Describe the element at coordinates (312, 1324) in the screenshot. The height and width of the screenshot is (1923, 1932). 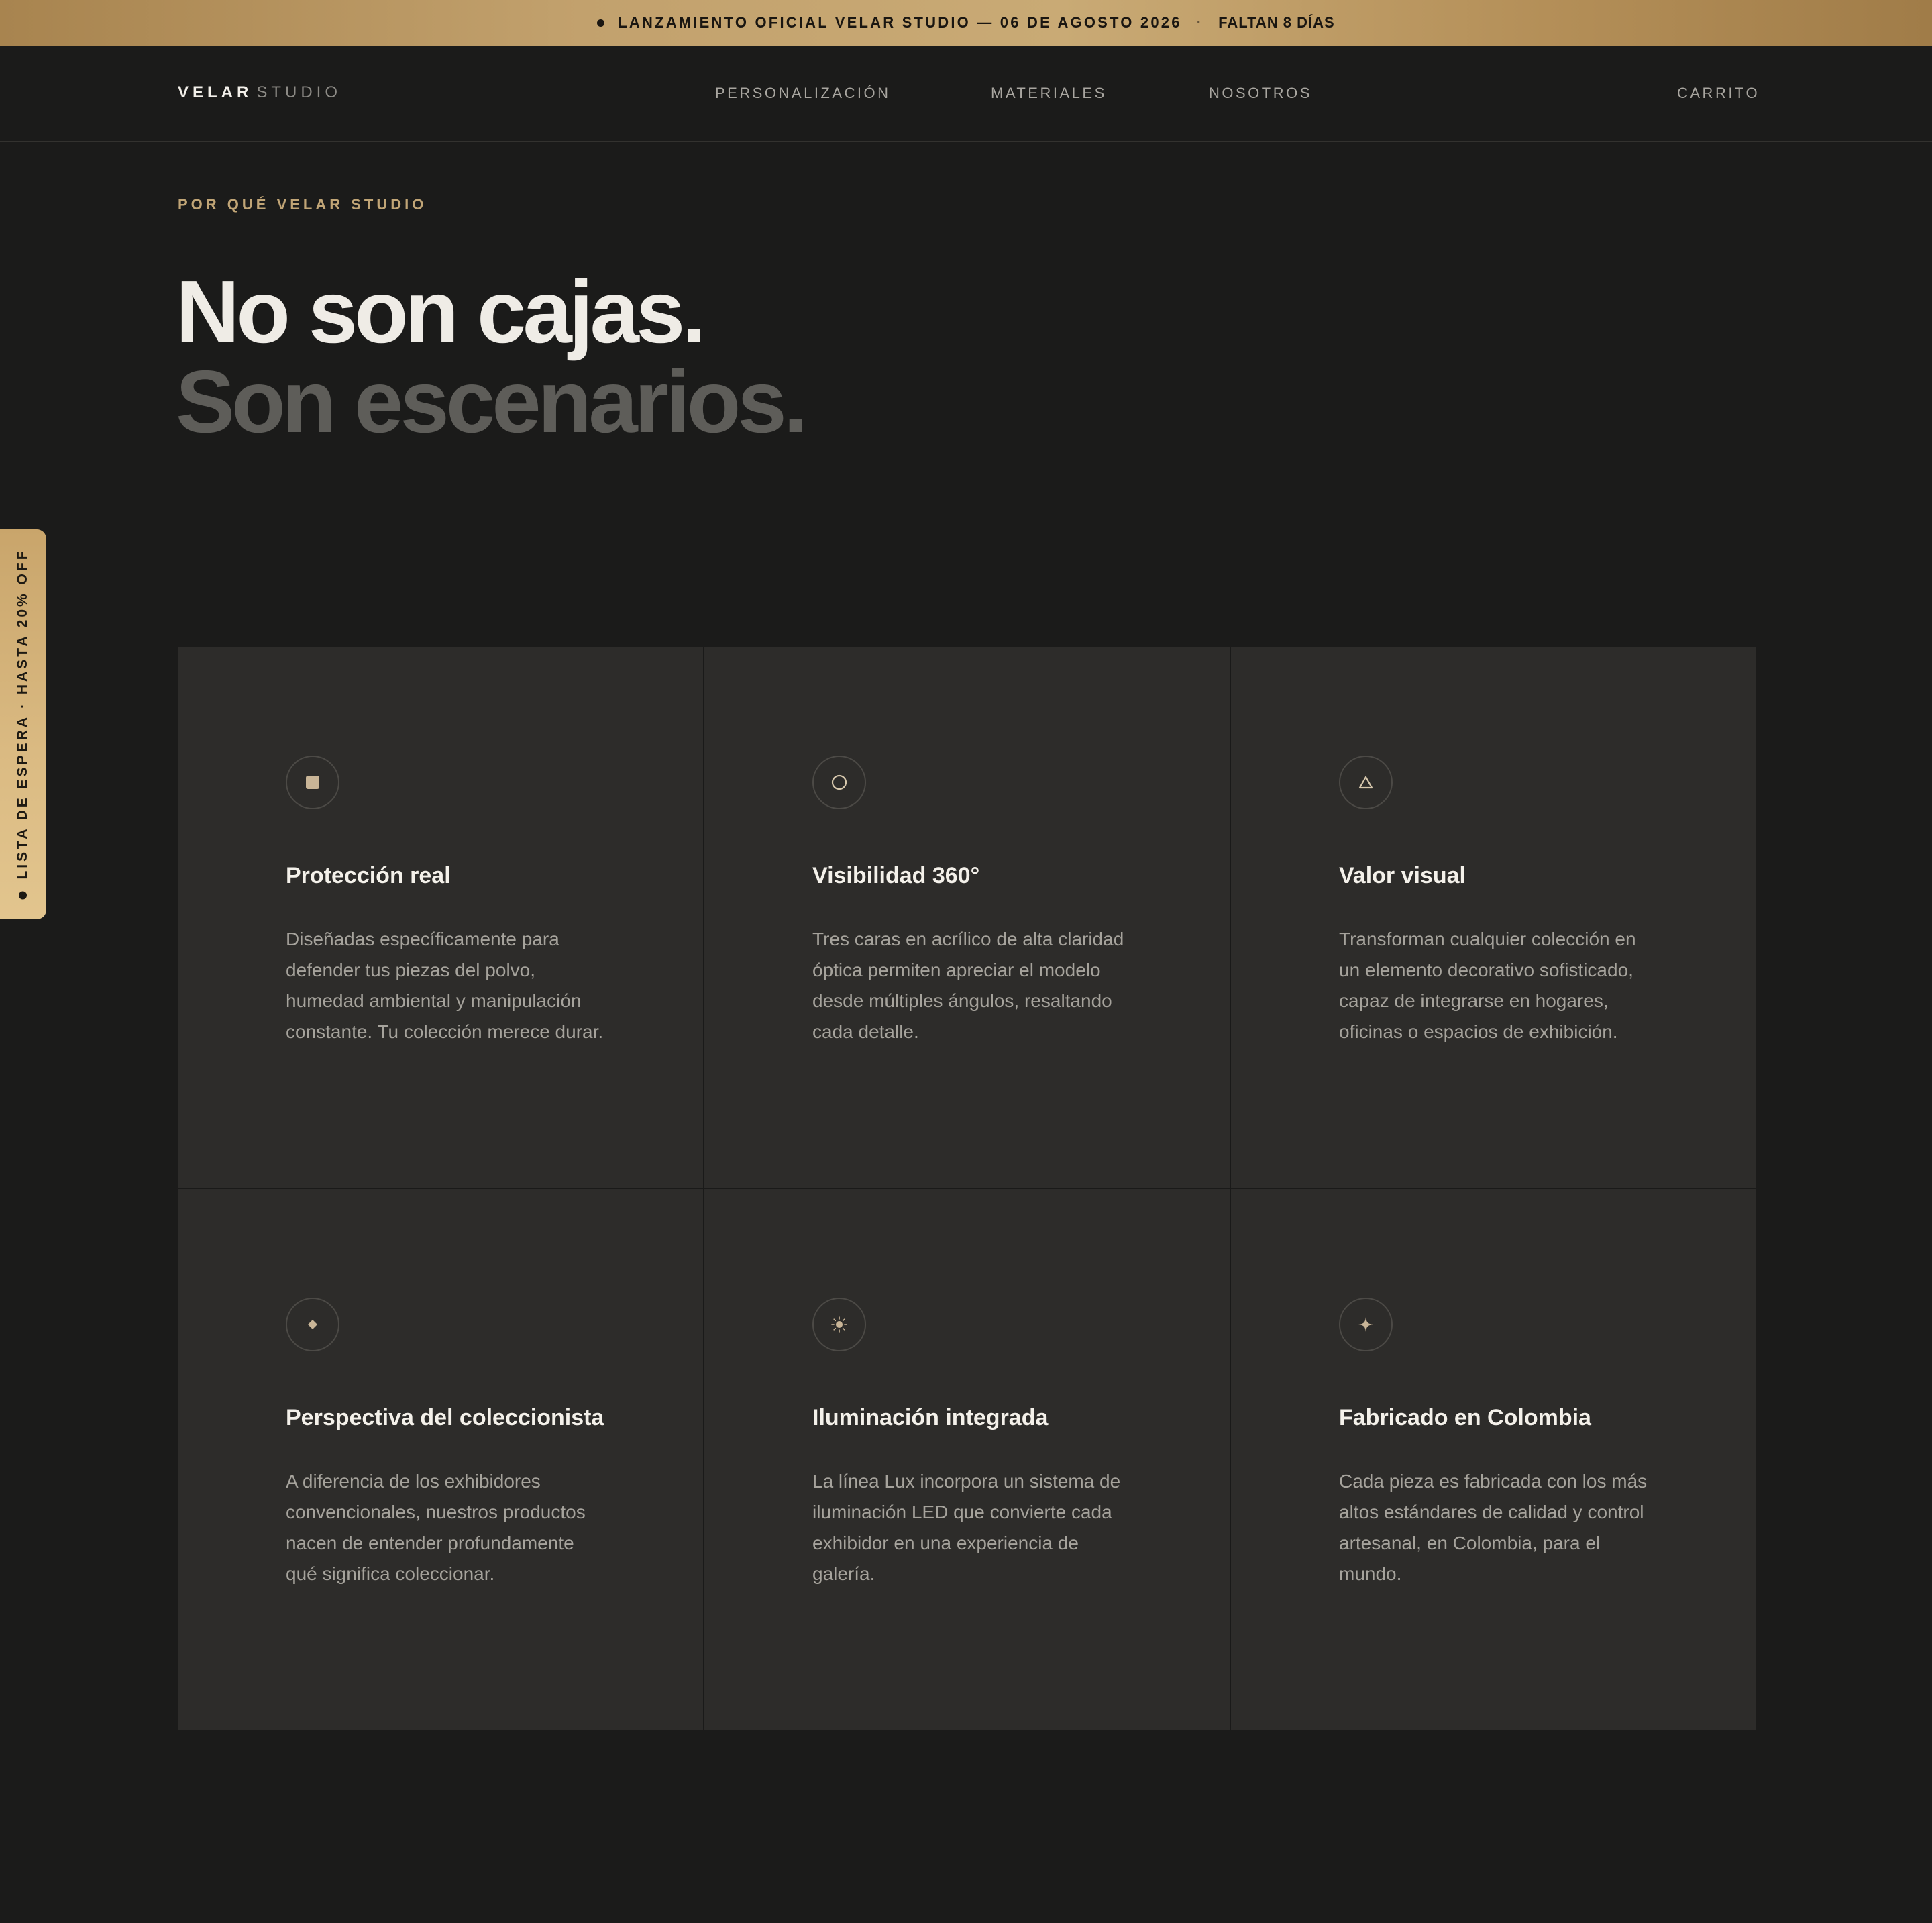
I see `diamond-icon` at that location.